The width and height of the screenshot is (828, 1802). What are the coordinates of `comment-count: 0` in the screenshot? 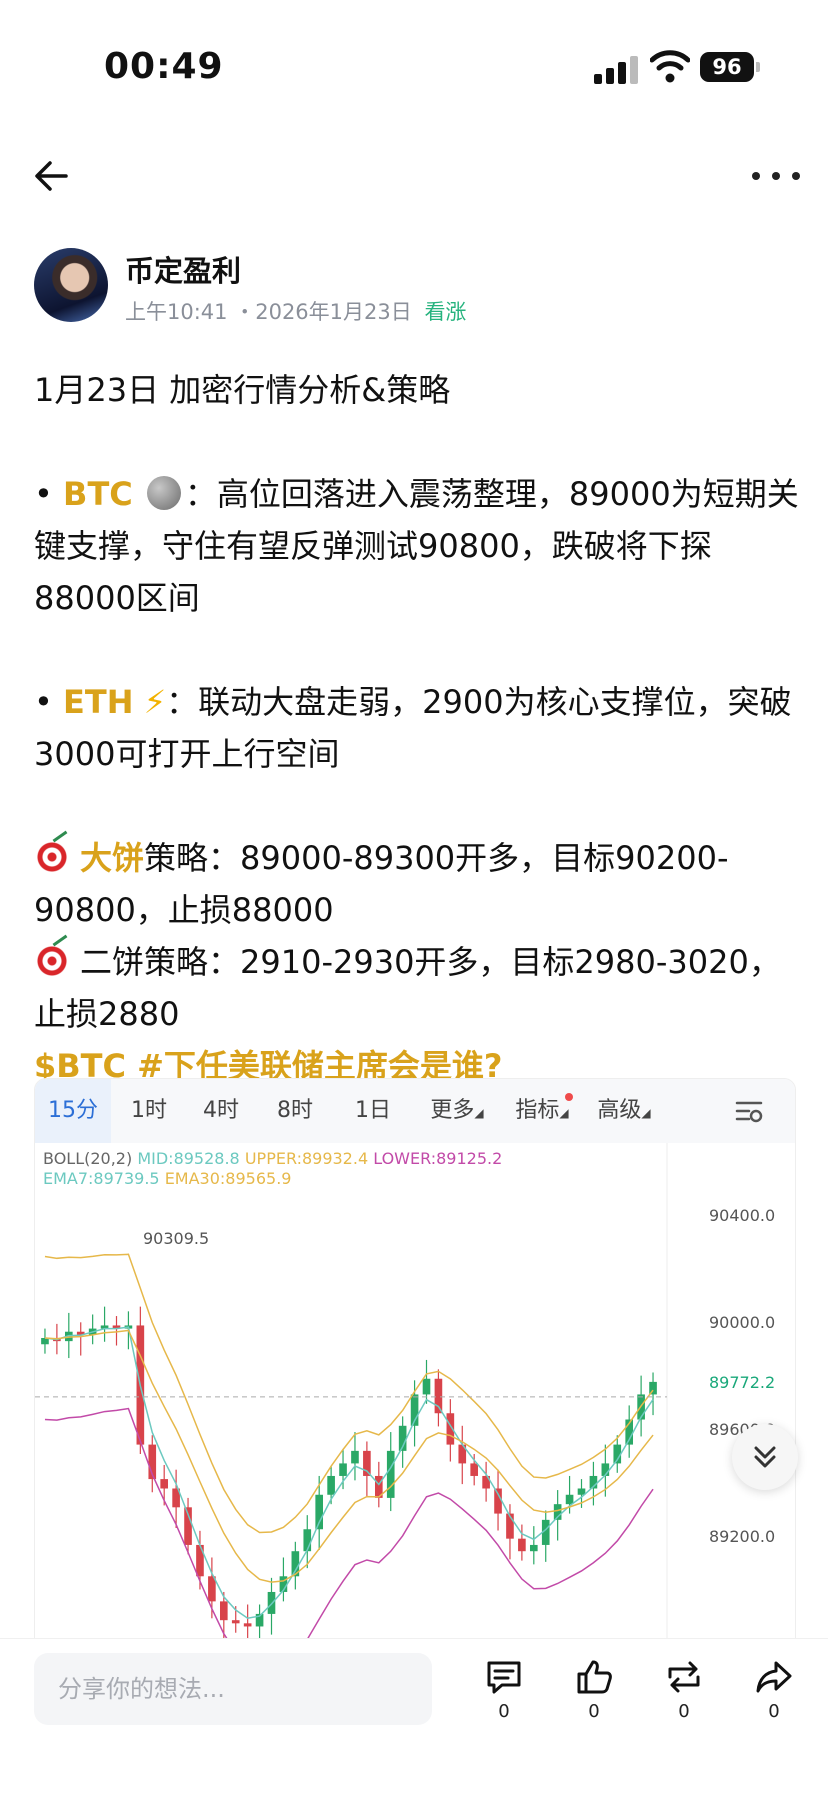 It's located at (504, 1711).